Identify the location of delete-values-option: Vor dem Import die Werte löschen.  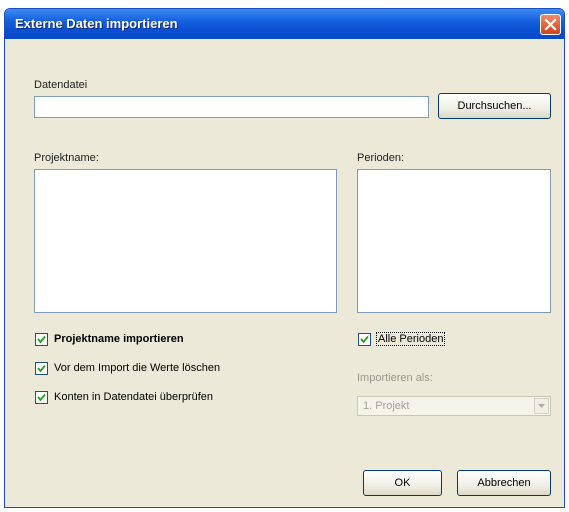
(185, 369).